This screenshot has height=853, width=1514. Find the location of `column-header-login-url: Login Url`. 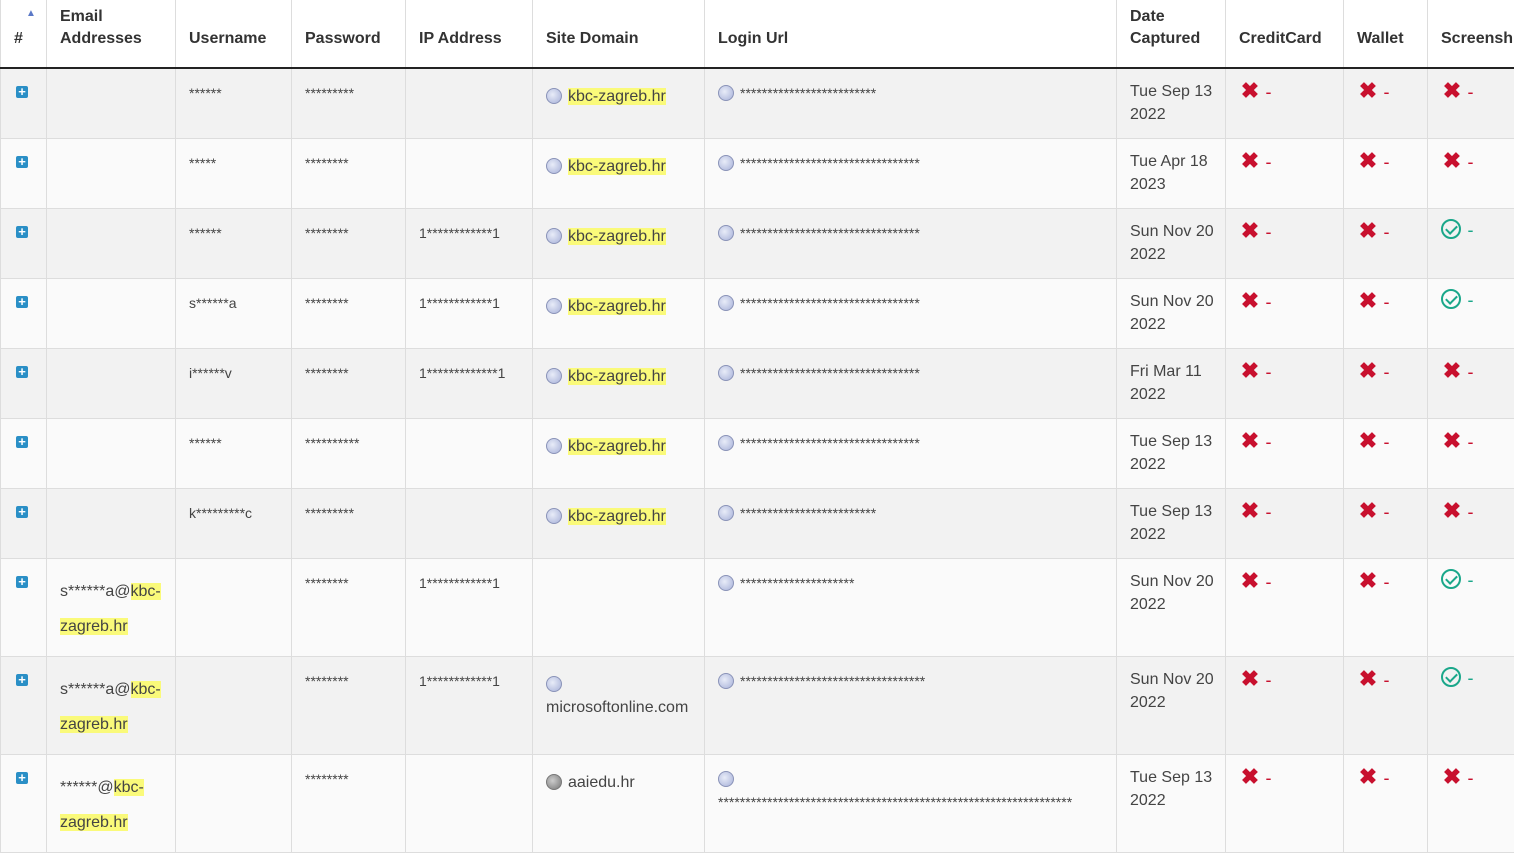

column-header-login-url: Login Url is located at coordinates (911, 34).